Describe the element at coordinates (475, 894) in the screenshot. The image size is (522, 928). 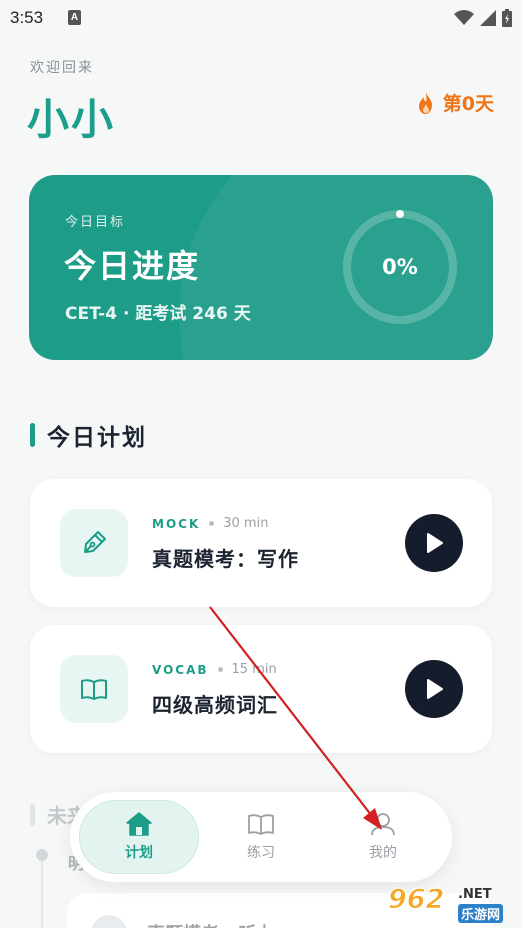
I see `watermark-net: .NET` at that location.